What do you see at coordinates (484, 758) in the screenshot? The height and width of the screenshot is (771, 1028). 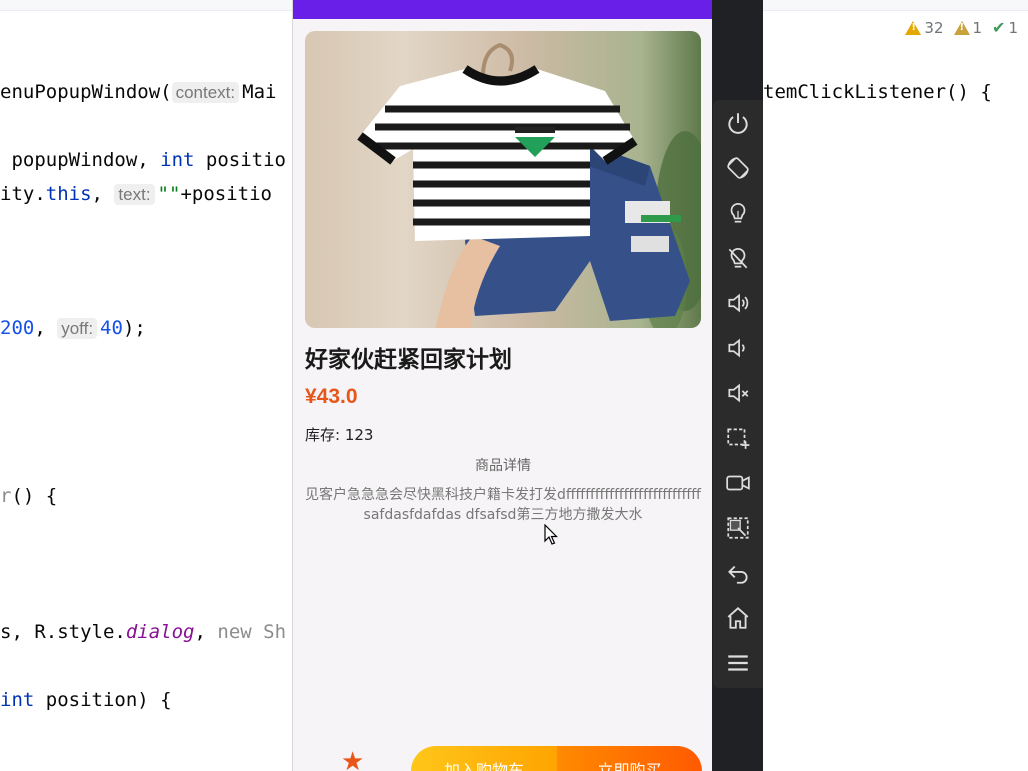 I see `add-to-cart-button: 加入购物车` at bounding box center [484, 758].